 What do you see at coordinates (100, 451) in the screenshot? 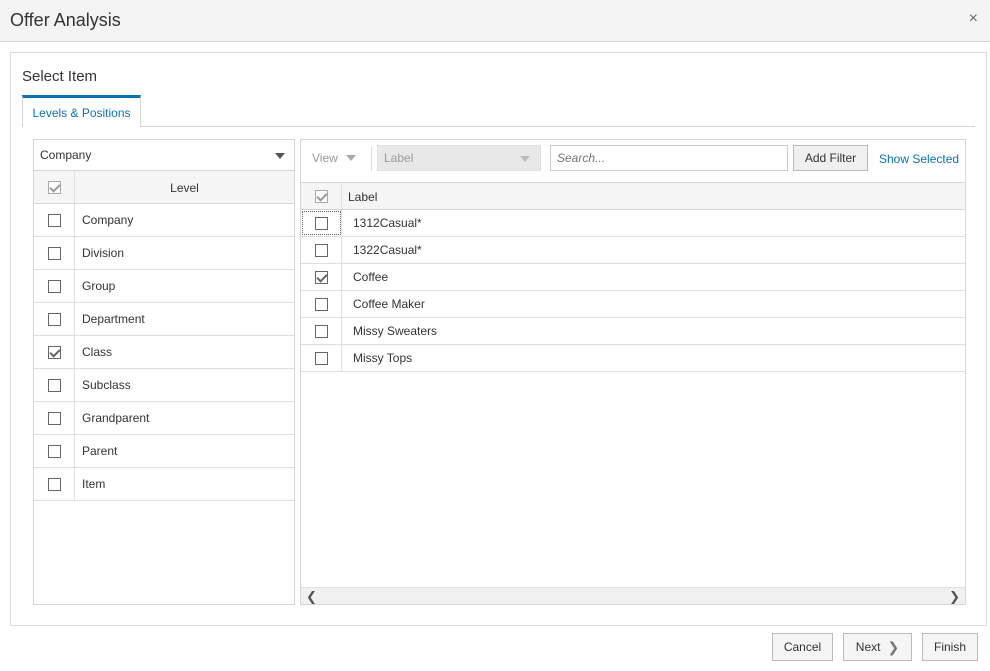
I see `level-label: Parent` at bounding box center [100, 451].